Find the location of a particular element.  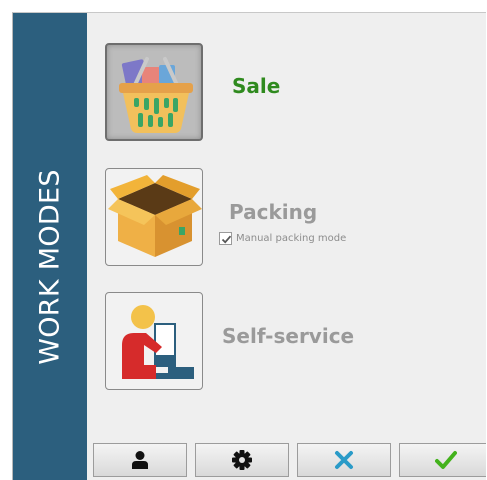

manual-packing-option: Manual packing mode is located at coordinates (282, 238).